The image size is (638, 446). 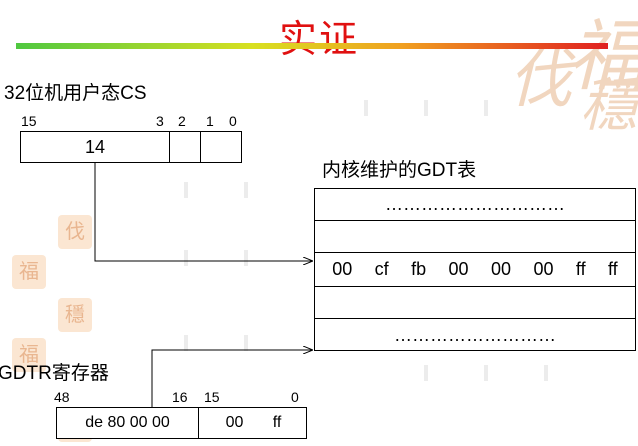 What do you see at coordinates (231, 378) in the screenshot?
I see `gdtr-to-gdt-arrow` at bounding box center [231, 378].